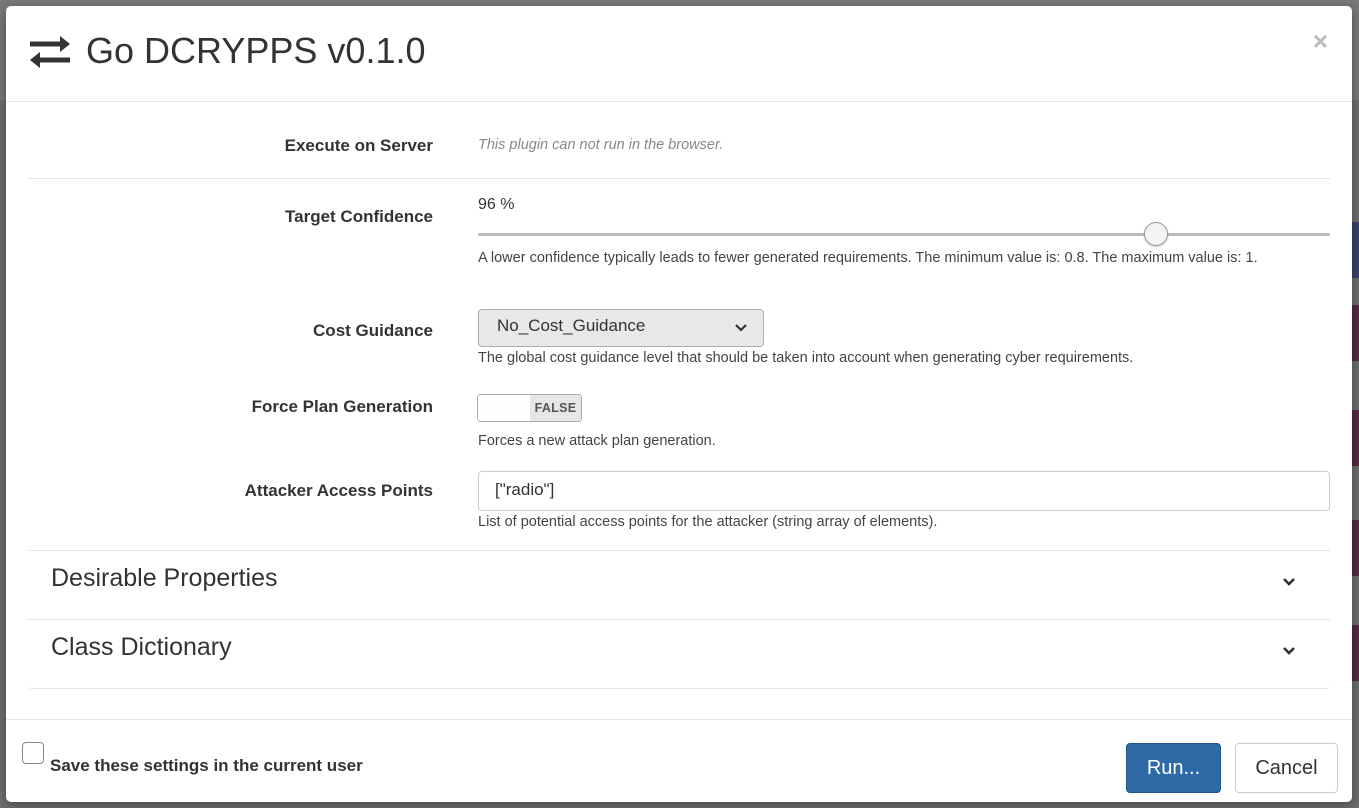  What do you see at coordinates (601, 145) in the screenshot?
I see `execute-on-server-note: This plugin can not run in the browser.` at bounding box center [601, 145].